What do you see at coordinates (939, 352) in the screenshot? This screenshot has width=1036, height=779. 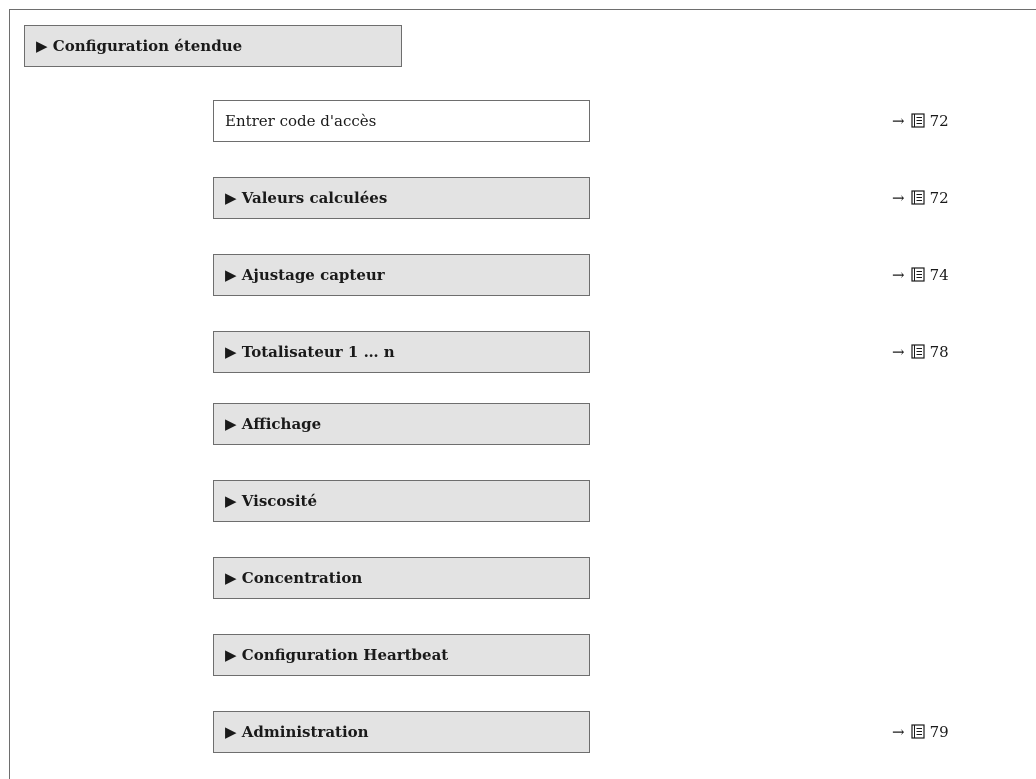 I see `page-number: 78` at bounding box center [939, 352].